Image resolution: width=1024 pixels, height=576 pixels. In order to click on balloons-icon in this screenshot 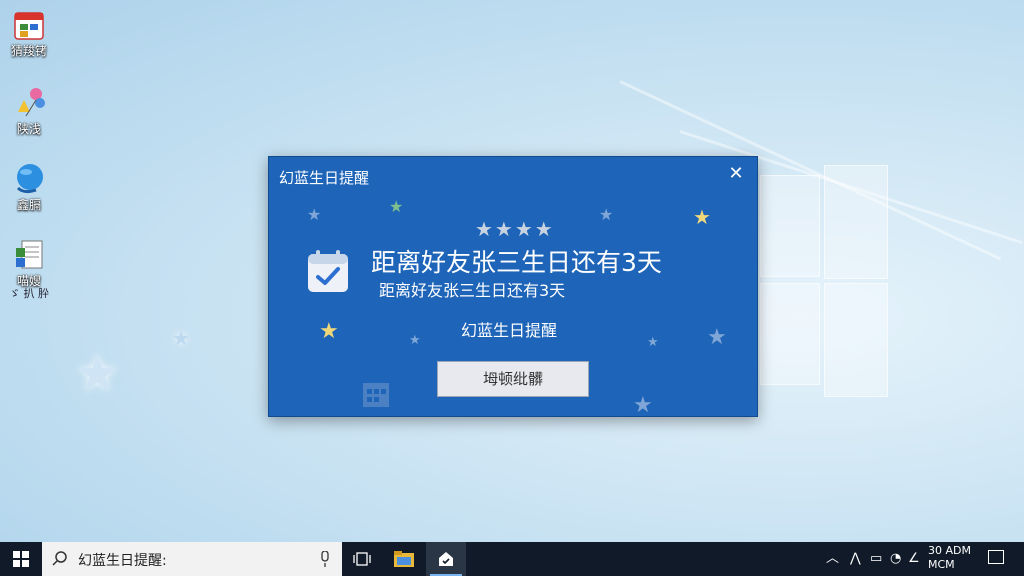, I will do `click(29, 103)`.